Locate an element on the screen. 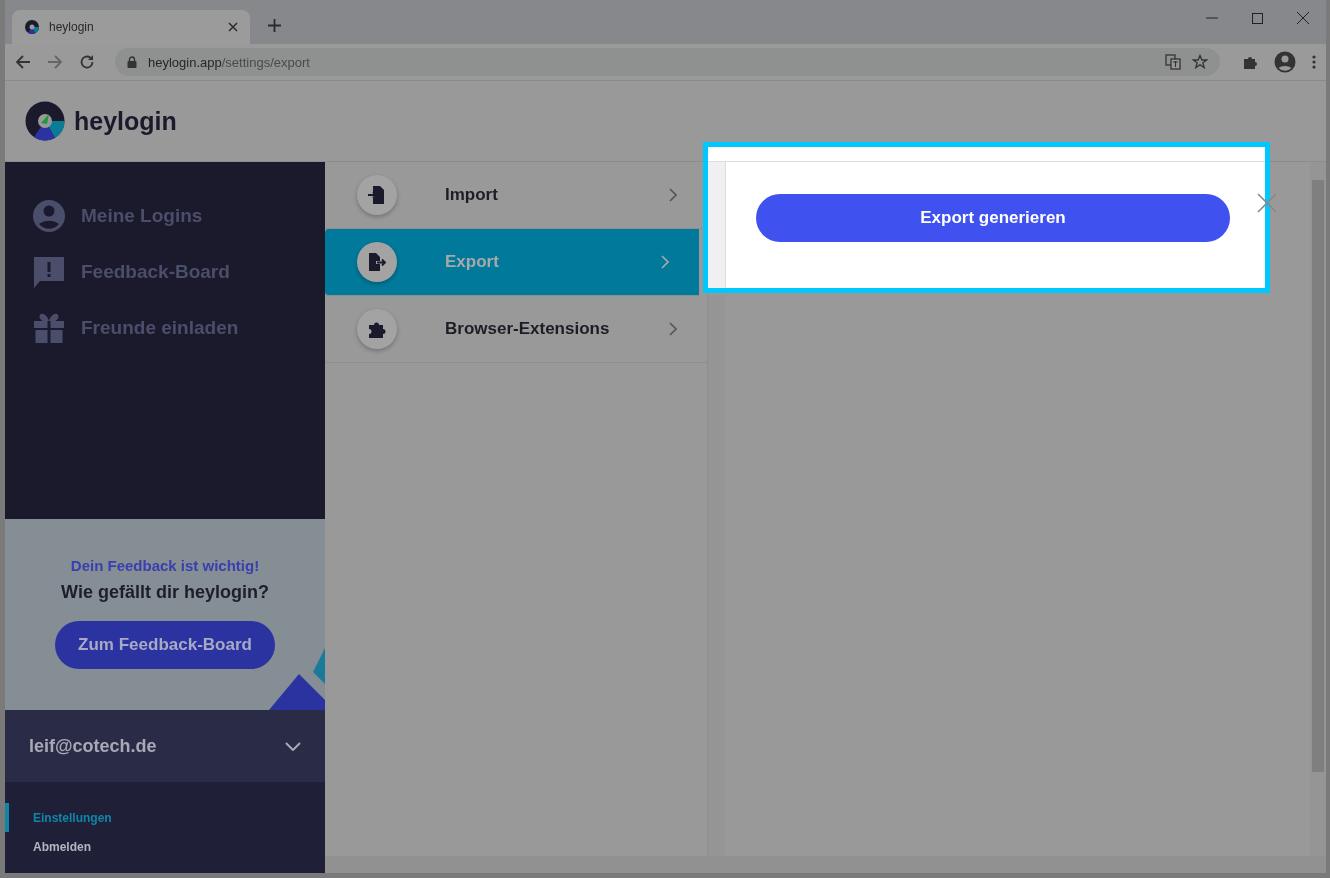  feedback-kicker: Dein Feedback ist wichtig! is located at coordinates (165, 565).